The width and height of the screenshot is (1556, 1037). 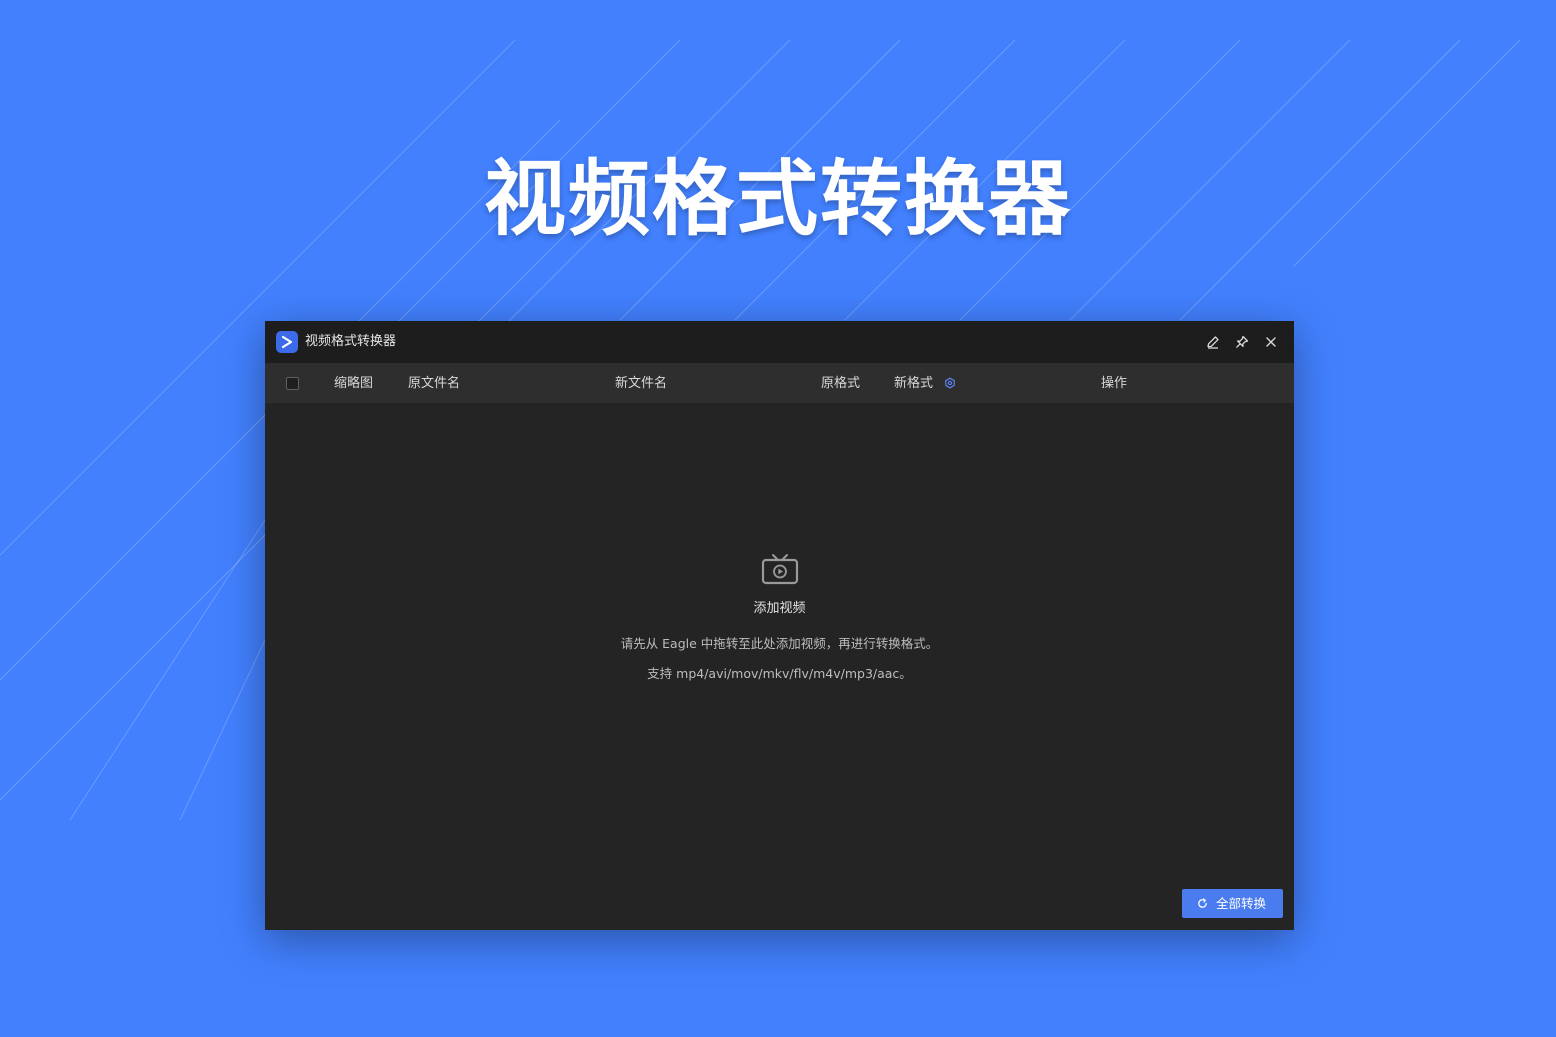 What do you see at coordinates (841, 383) in the screenshot?
I see `column-original-format: 原格式` at bounding box center [841, 383].